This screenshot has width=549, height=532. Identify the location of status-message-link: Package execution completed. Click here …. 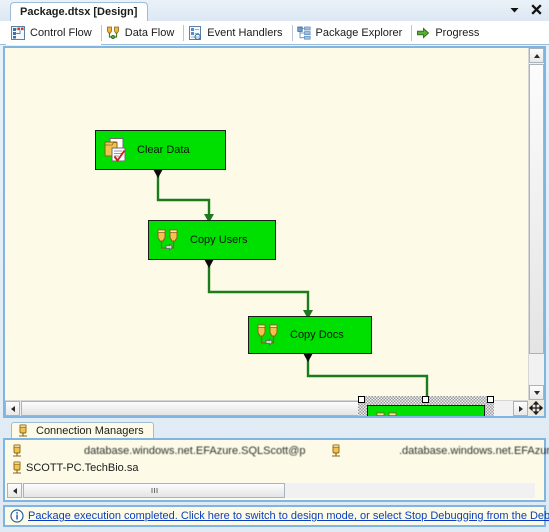
(288, 516).